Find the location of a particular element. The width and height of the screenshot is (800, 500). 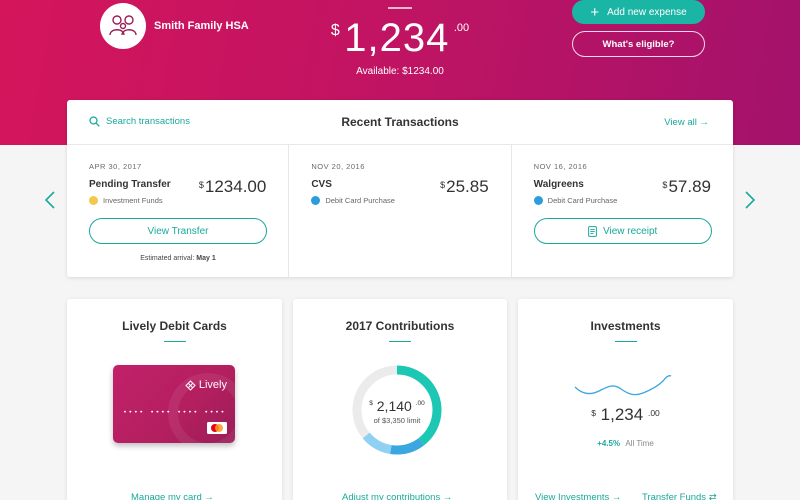

view-receipt-label: View receipt is located at coordinates (630, 231).